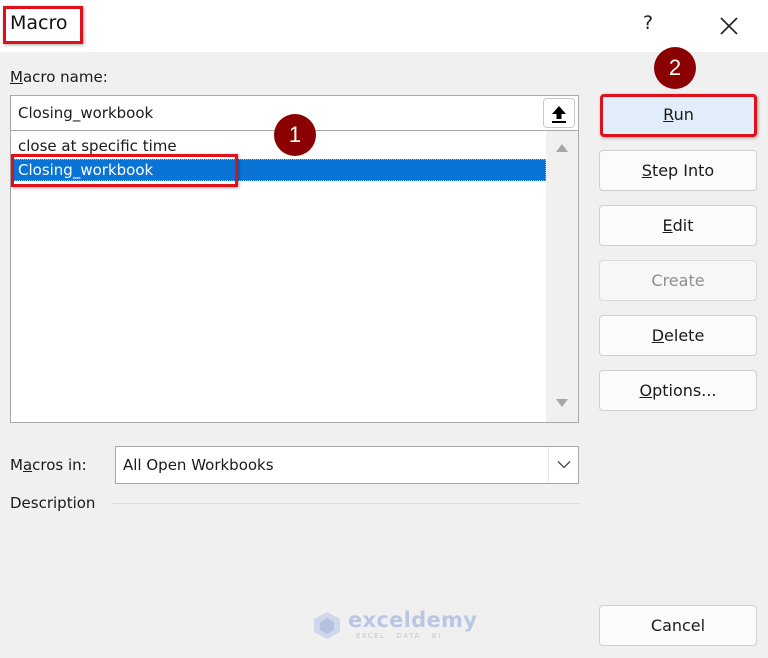 This screenshot has height=658, width=768. What do you see at coordinates (198, 465) in the screenshot?
I see `macros-in-value: All Open Workbooks` at bounding box center [198, 465].